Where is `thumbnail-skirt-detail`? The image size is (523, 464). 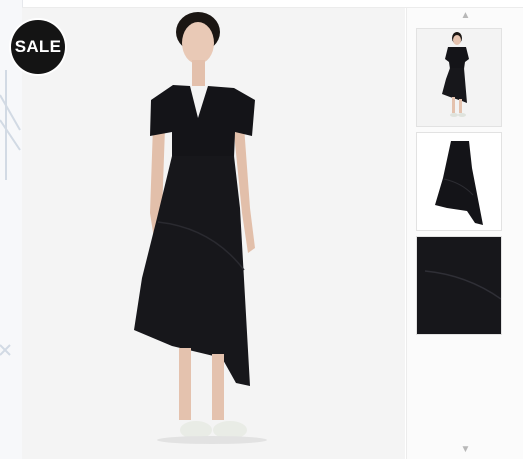 thumbnail-skirt-detail is located at coordinates (459, 285).